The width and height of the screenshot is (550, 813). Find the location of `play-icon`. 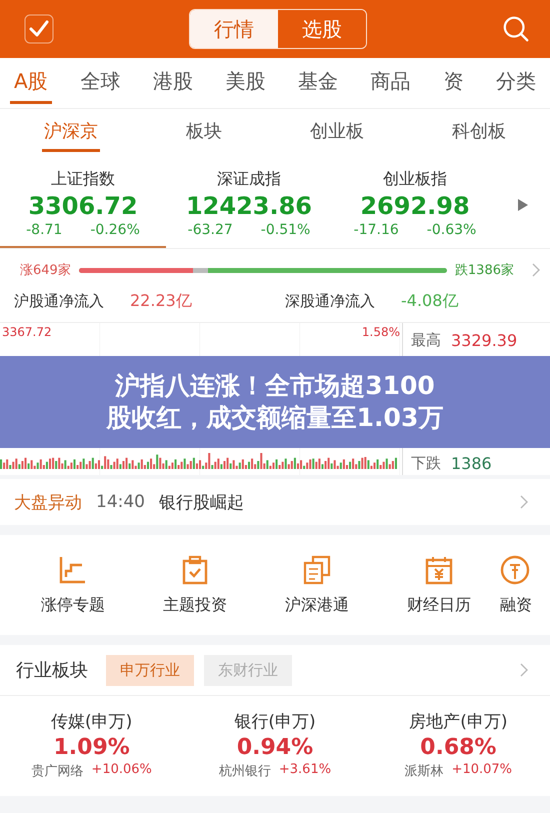

play-icon is located at coordinates (523, 204).